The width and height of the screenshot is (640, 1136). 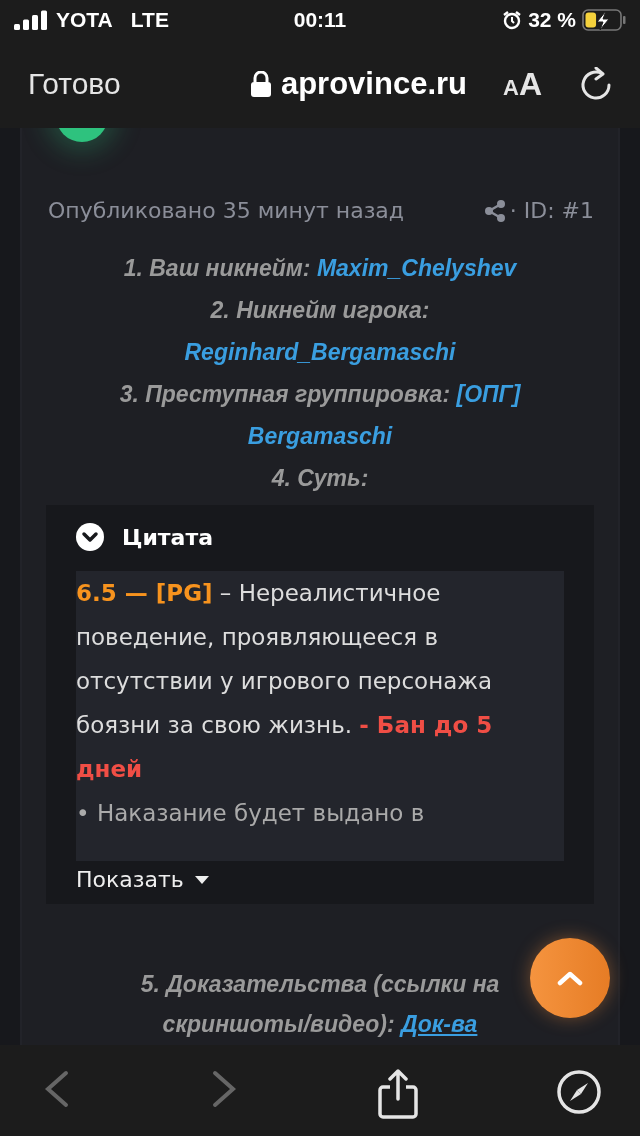 What do you see at coordinates (512, 20) in the screenshot?
I see `alarm-icon` at bounding box center [512, 20].